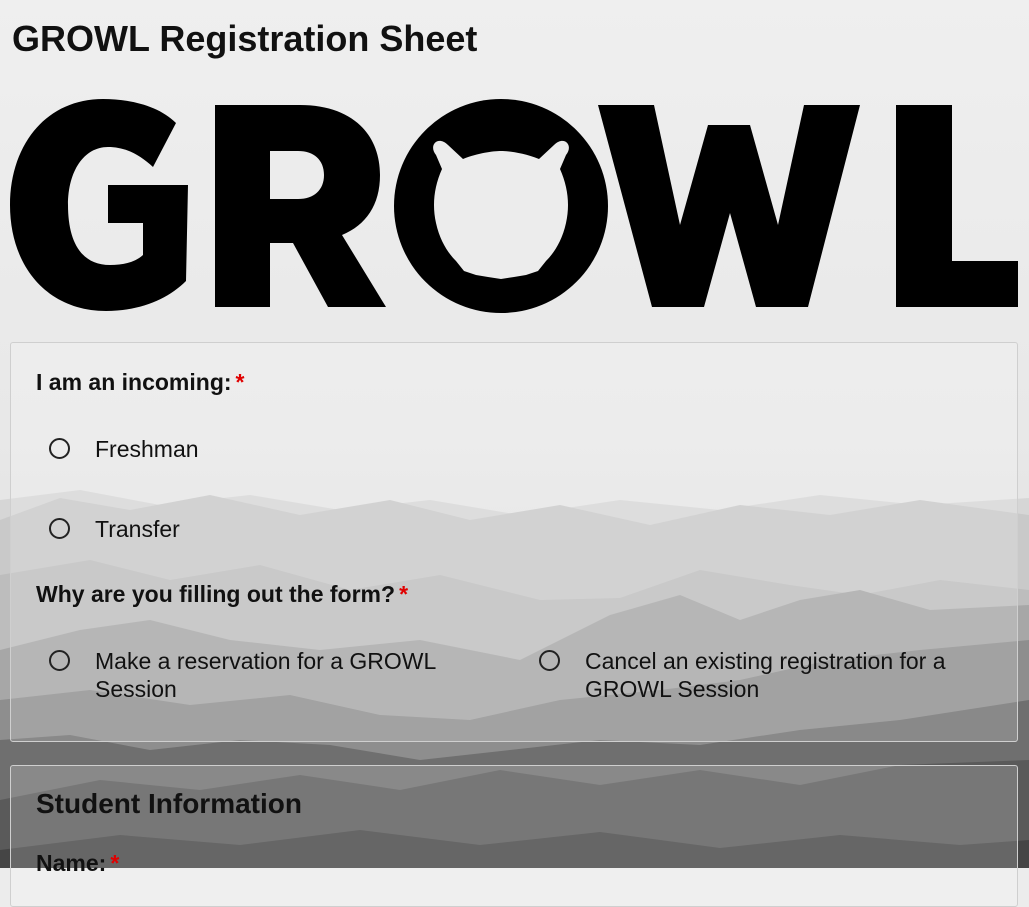  I want to click on page-title: GROWL Registration Sheet, so click(245, 38).